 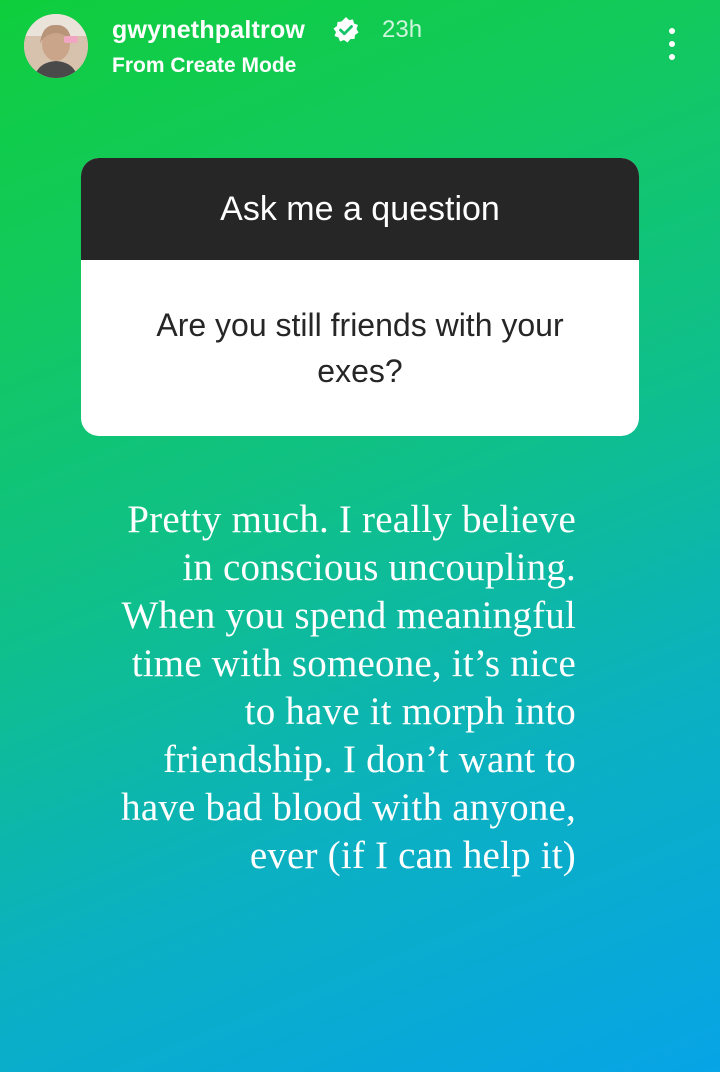 I want to click on post-timestamp: 23h, so click(x=402, y=29).